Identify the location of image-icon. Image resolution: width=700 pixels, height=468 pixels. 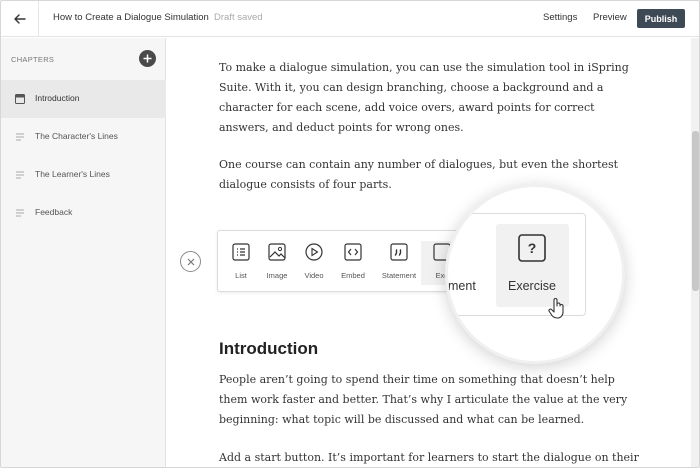
(277, 252).